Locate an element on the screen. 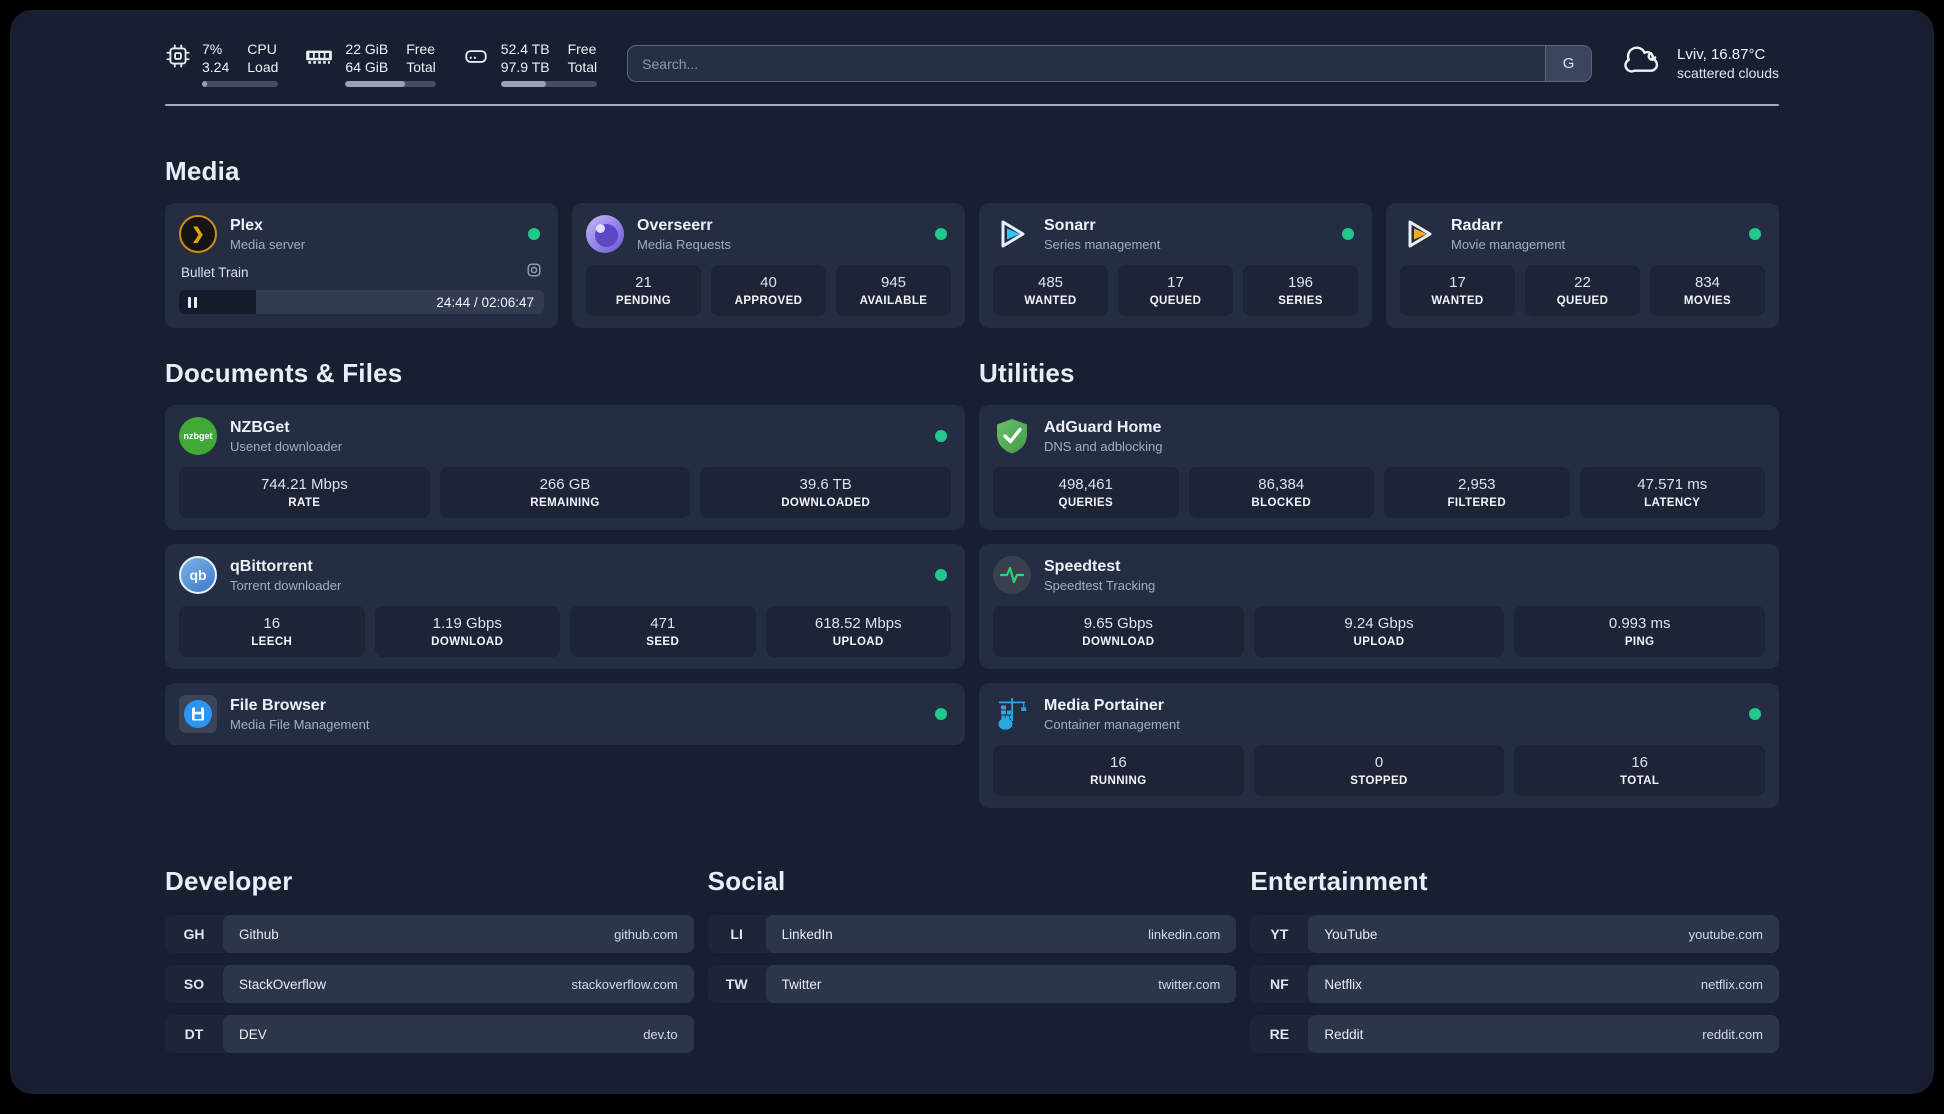  cpu-load-label: Load is located at coordinates (263, 67).